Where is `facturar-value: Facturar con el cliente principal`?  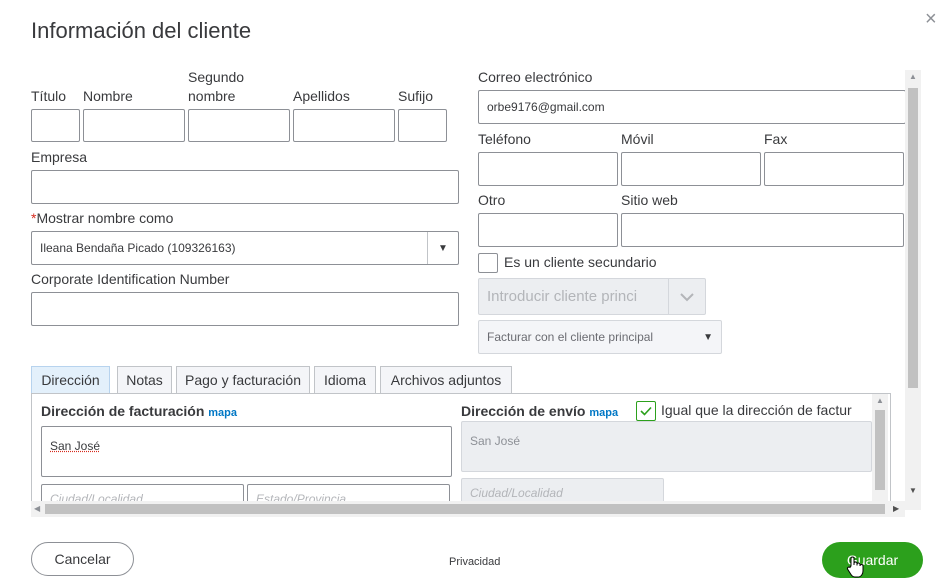 facturar-value: Facturar con el cliente principal is located at coordinates (570, 337).